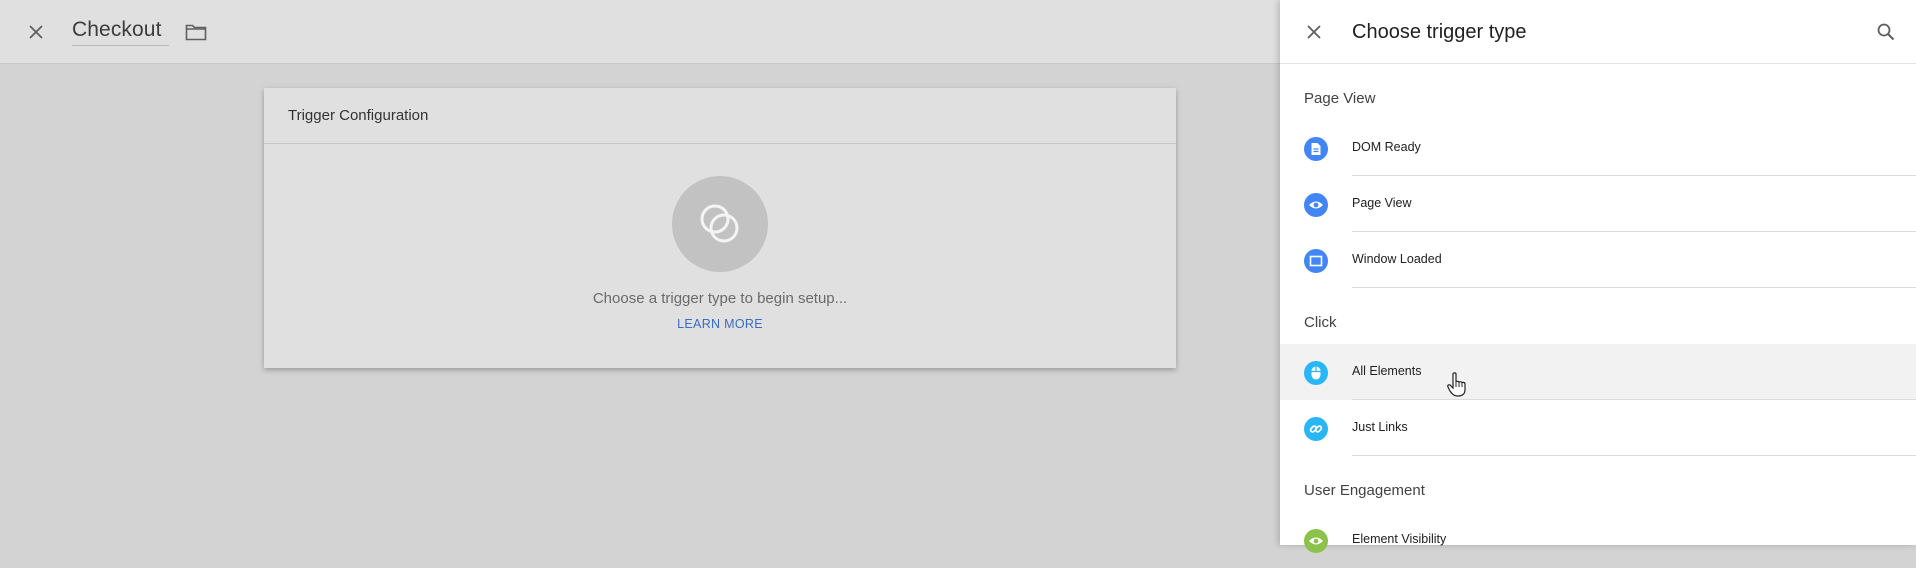 The image size is (1916, 568). Describe the element at coordinates (1598, 32) in the screenshot. I see `panel-header: Choose trigger type` at that location.